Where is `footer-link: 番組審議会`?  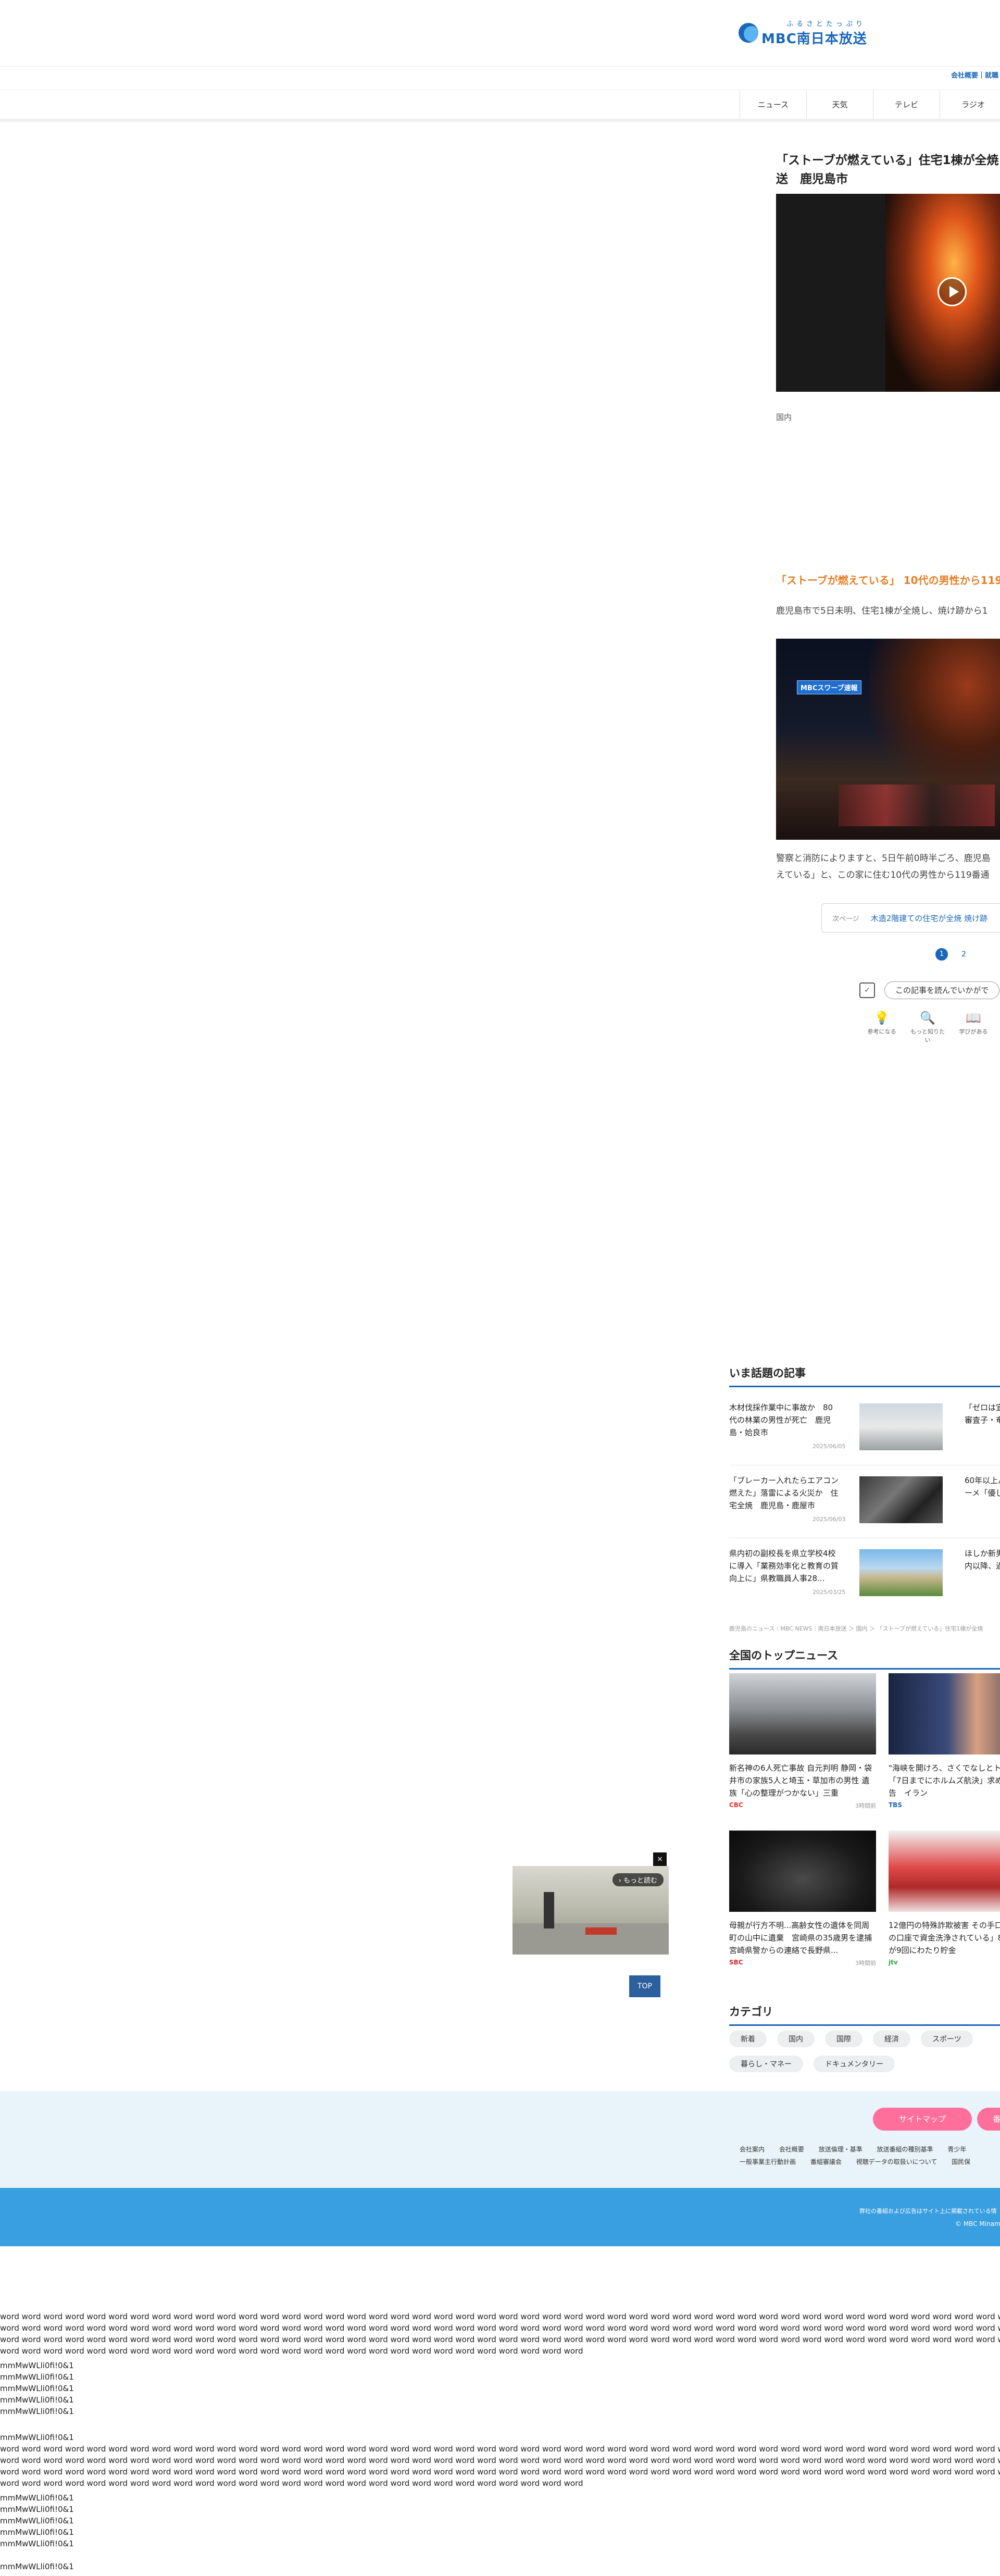
footer-link: 番組審議会 is located at coordinates (826, 2162).